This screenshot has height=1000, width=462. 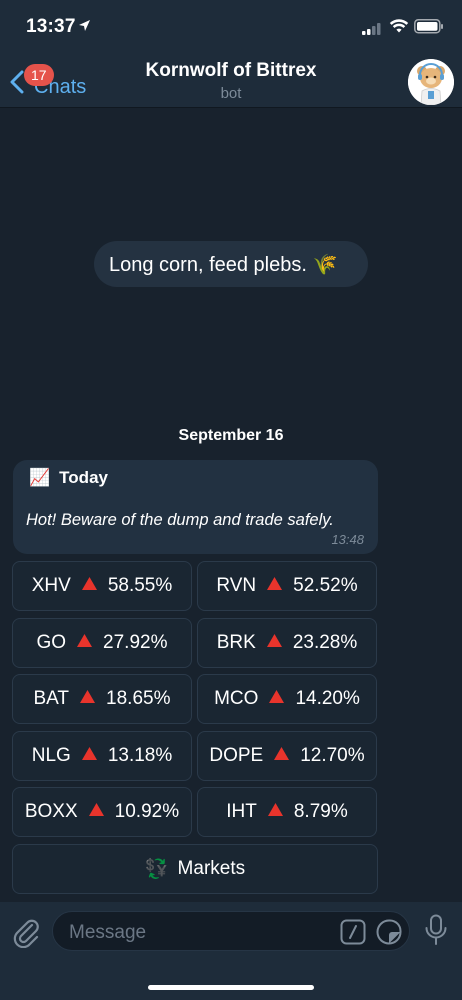 I want to click on change-value: 52.52%, so click(x=325, y=585).